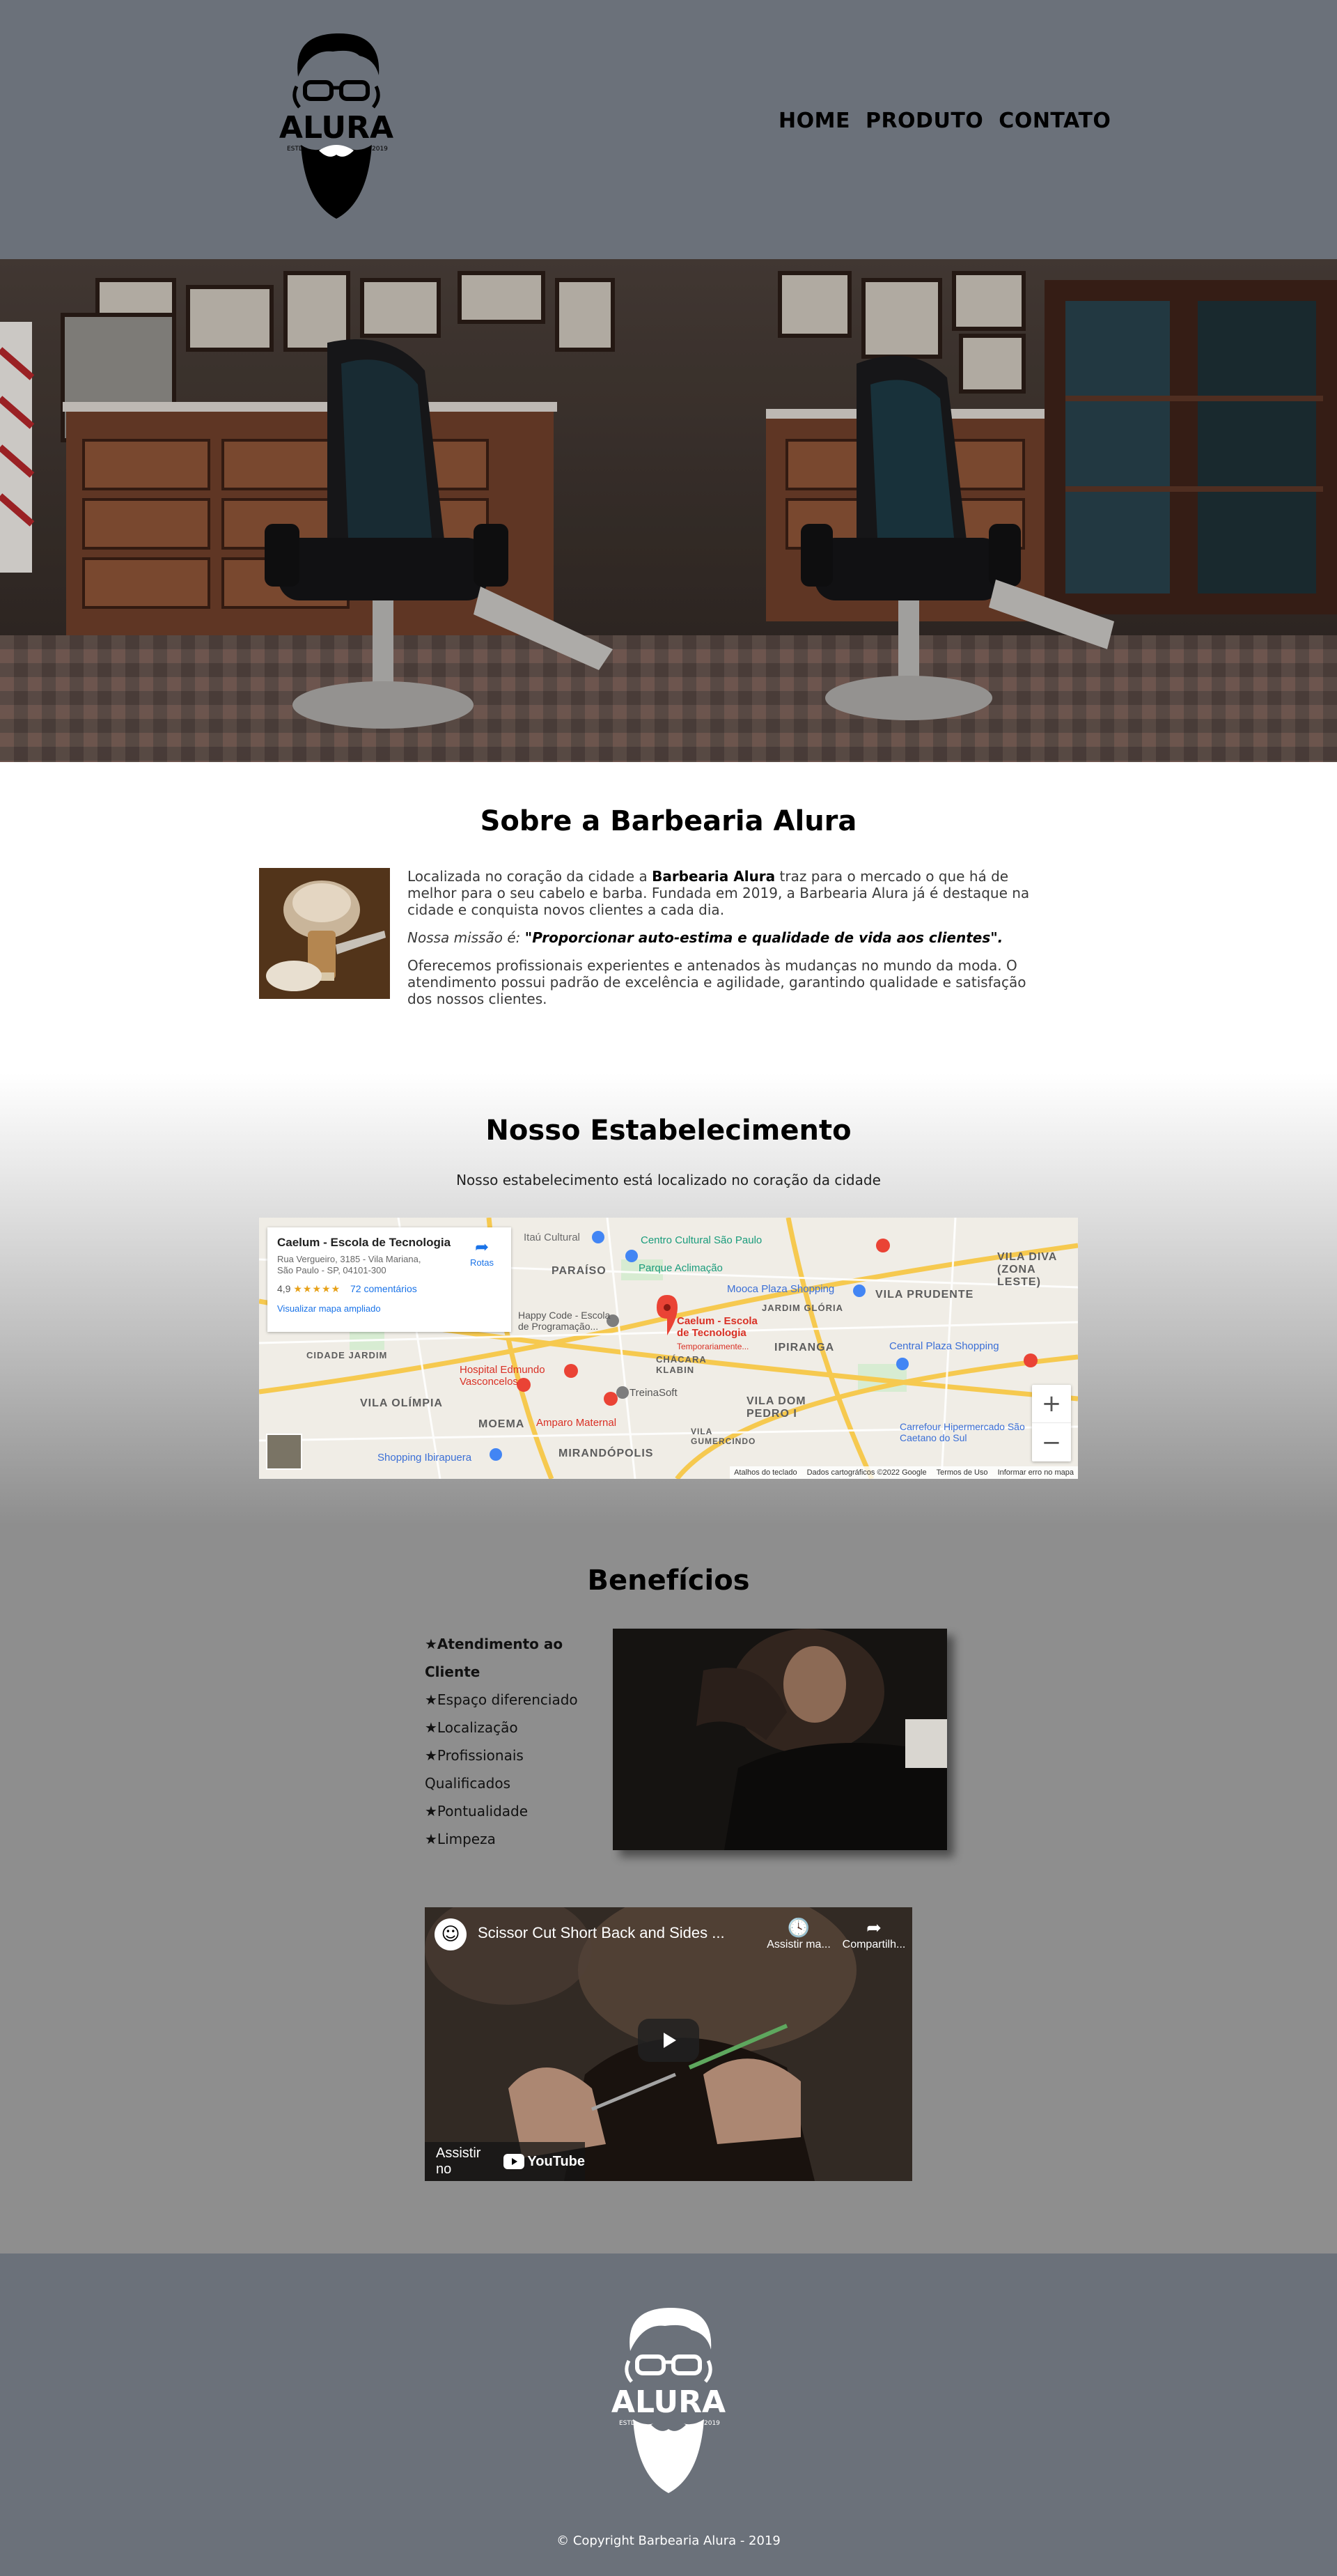  What do you see at coordinates (874, 1927) in the screenshot?
I see `share-icon: ➦` at bounding box center [874, 1927].